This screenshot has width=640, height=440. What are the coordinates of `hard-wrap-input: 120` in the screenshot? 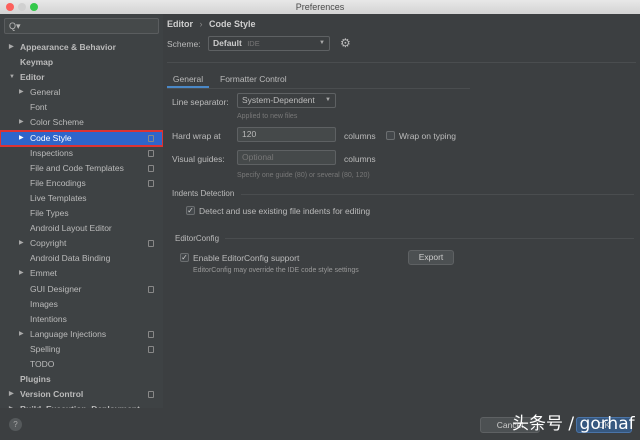 It's located at (286, 134).